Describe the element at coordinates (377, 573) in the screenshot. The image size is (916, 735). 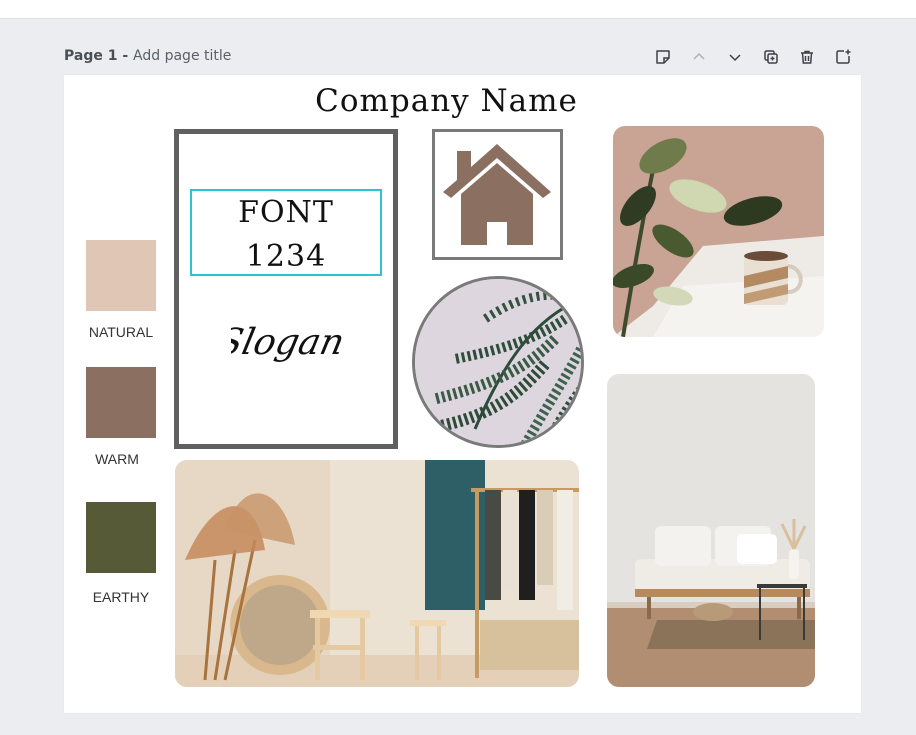
I see `photo-interior-room` at that location.